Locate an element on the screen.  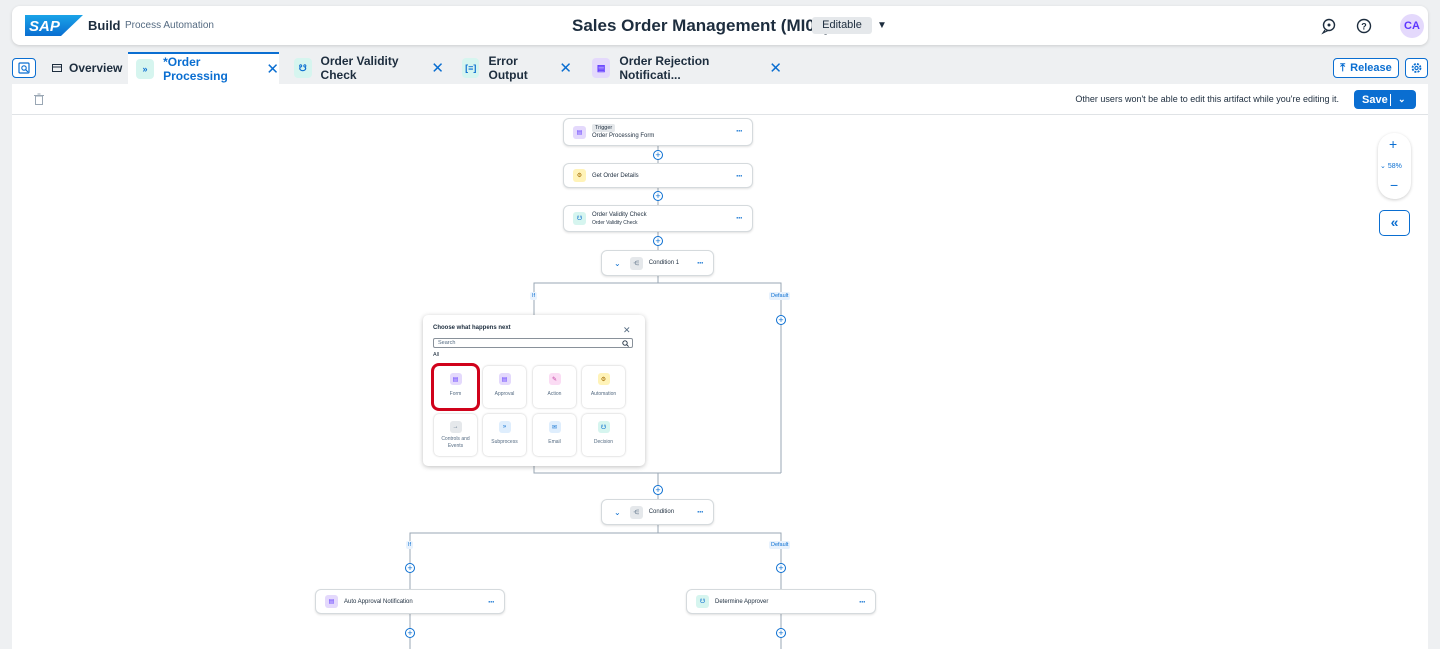
option-label: Automation is located at coordinates (603, 394).